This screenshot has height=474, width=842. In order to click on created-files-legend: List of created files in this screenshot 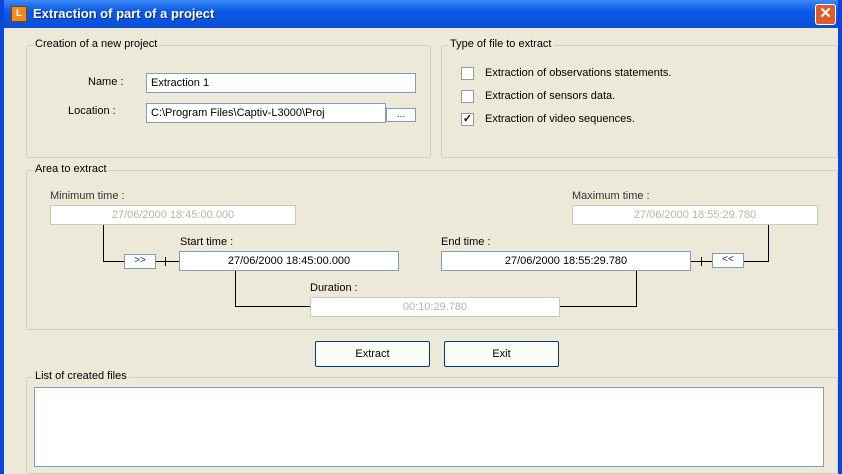, I will do `click(81, 376)`.